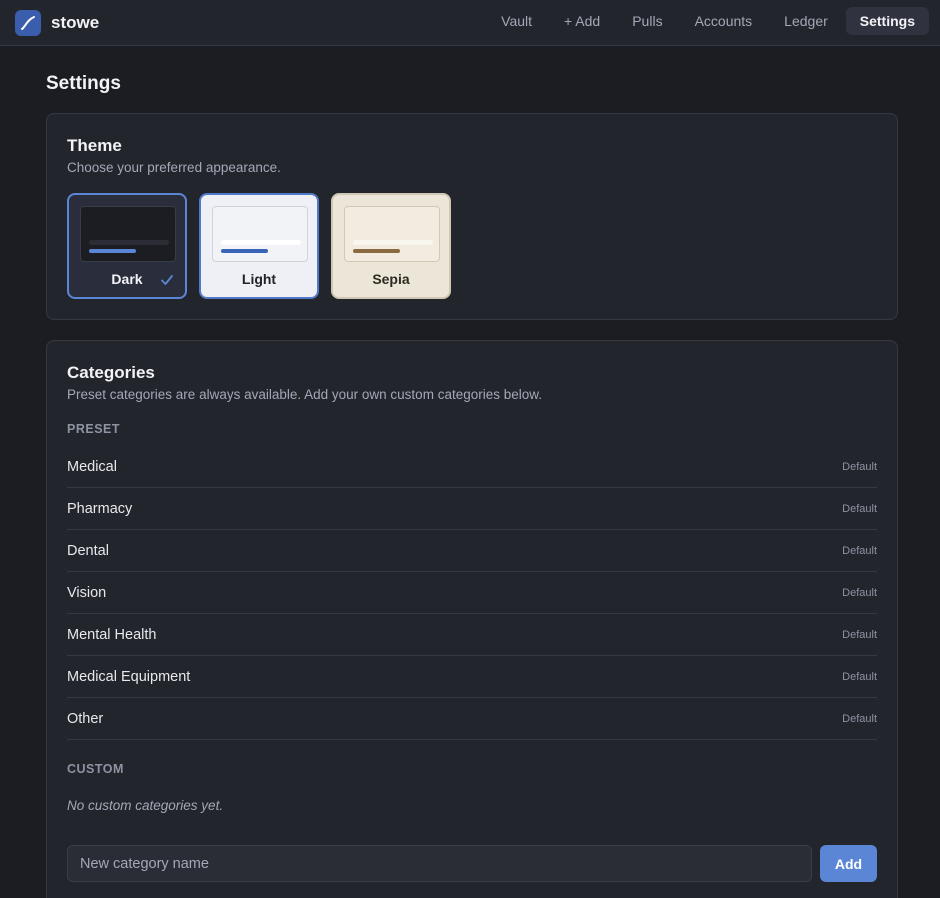 This screenshot has height=898, width=940. What do you see at coordinates (92, 466) in the screenshot?
I see `category-name: Medical` at bounding box center [92, 466].